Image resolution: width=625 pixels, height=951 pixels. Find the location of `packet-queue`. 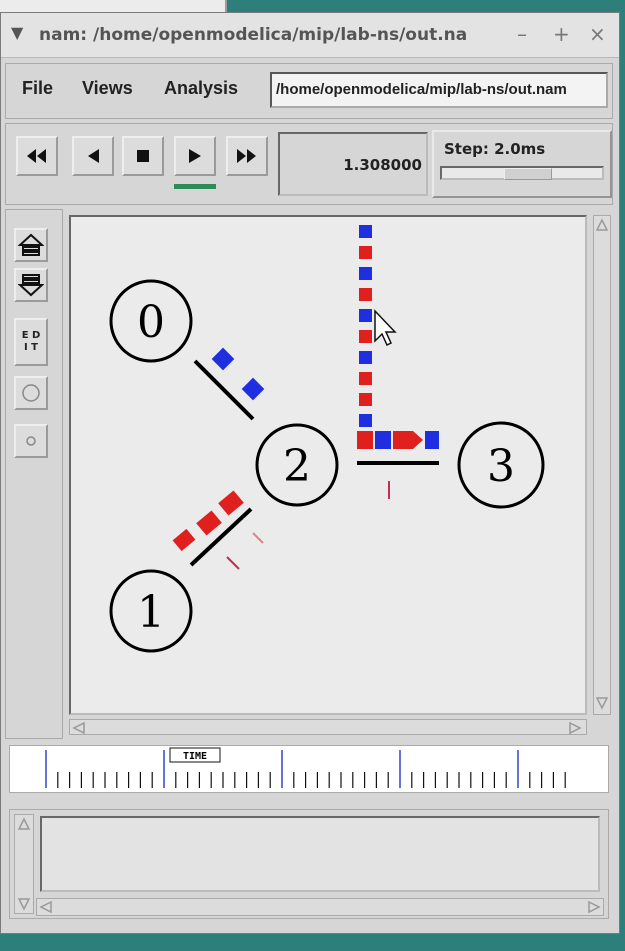

packet-queue is located at coordinates (365, 326).